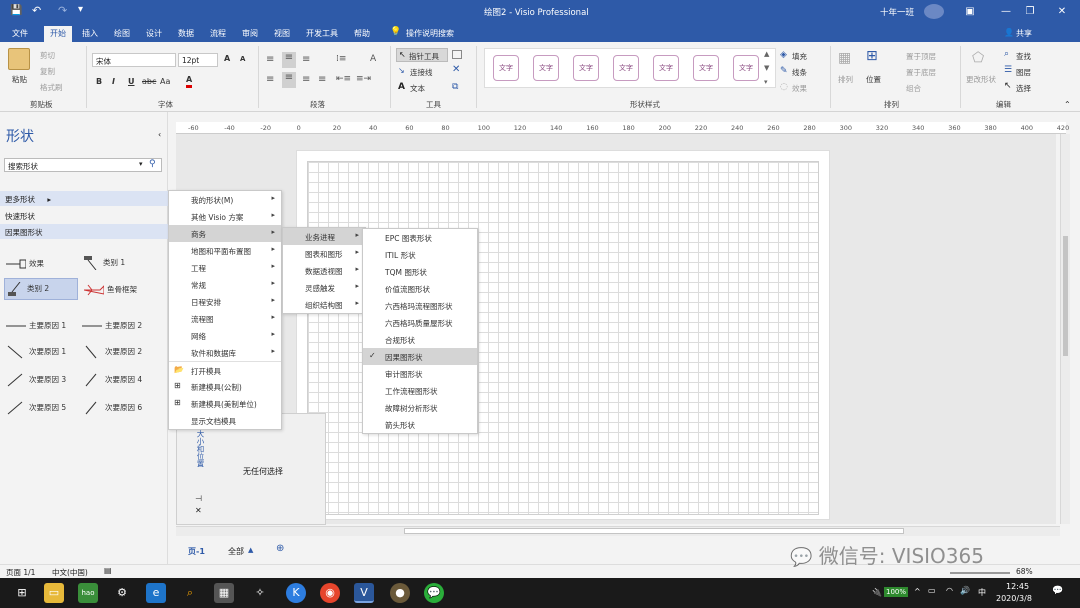  Describe the element at coordinates (236, 551) in the screenshot. I see `all-pages-tab: 全部` at that location.